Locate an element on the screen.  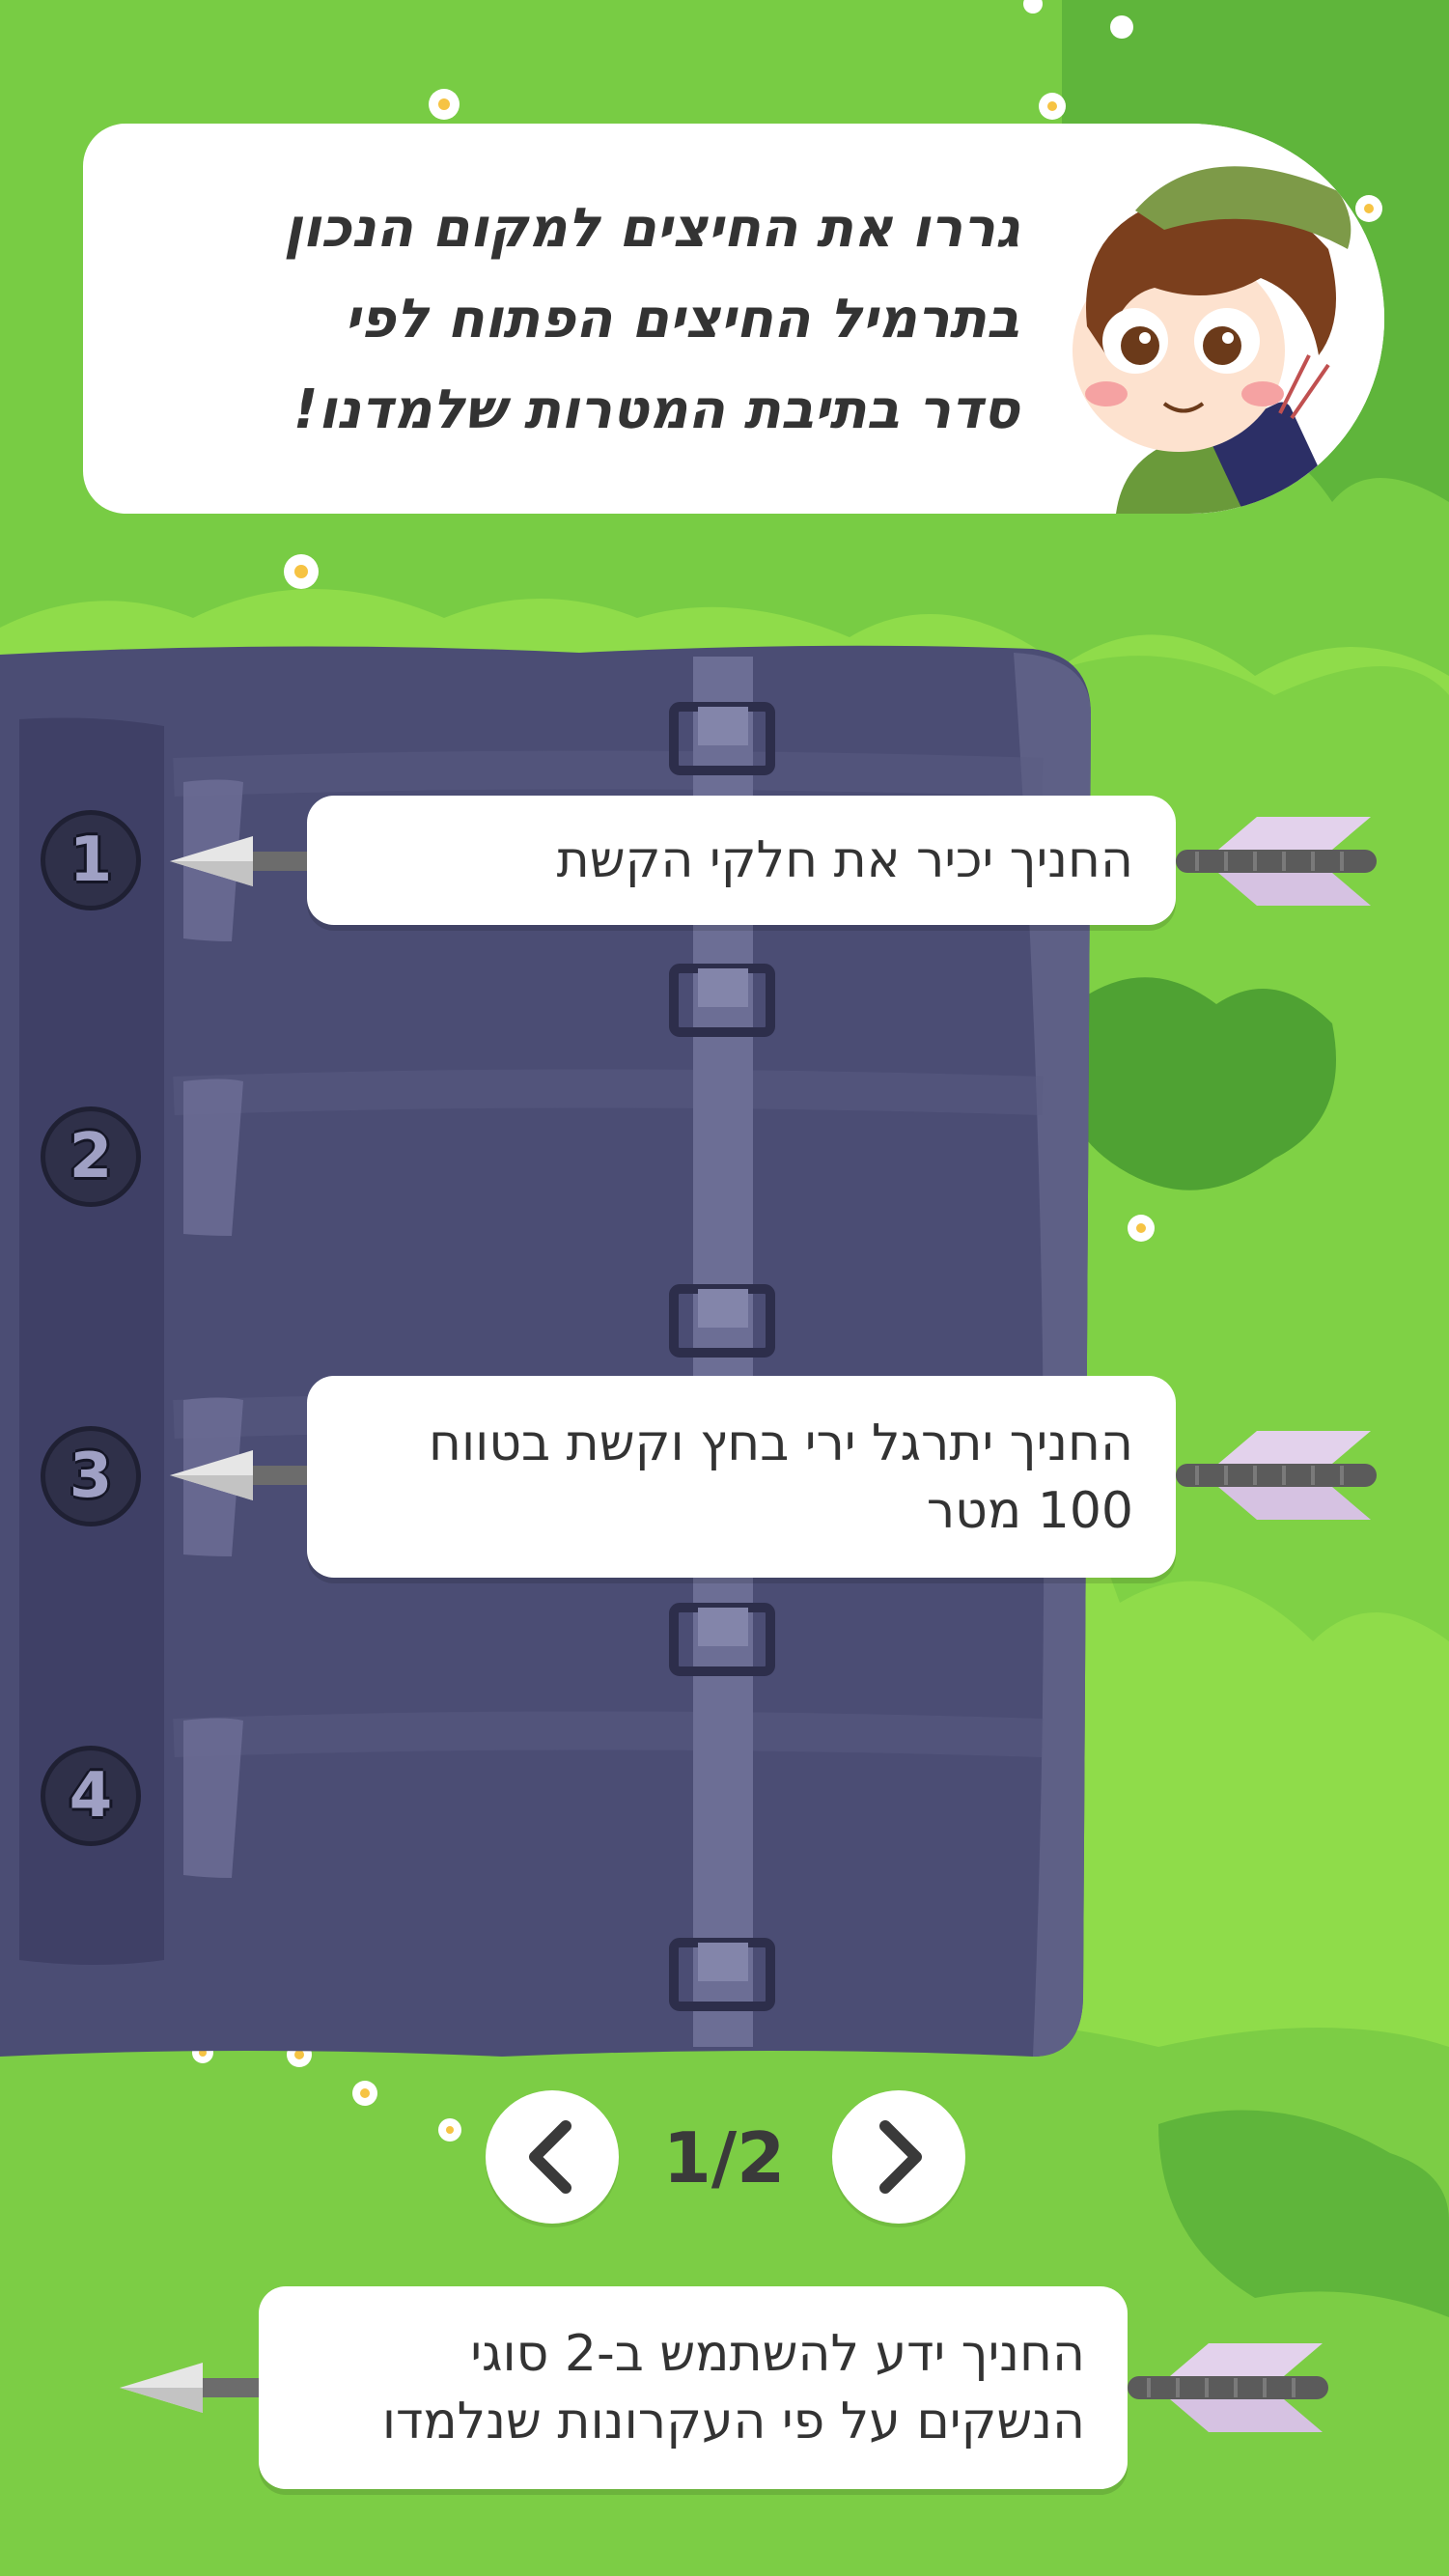
next-page-button is located at coordinates (898, 2157).